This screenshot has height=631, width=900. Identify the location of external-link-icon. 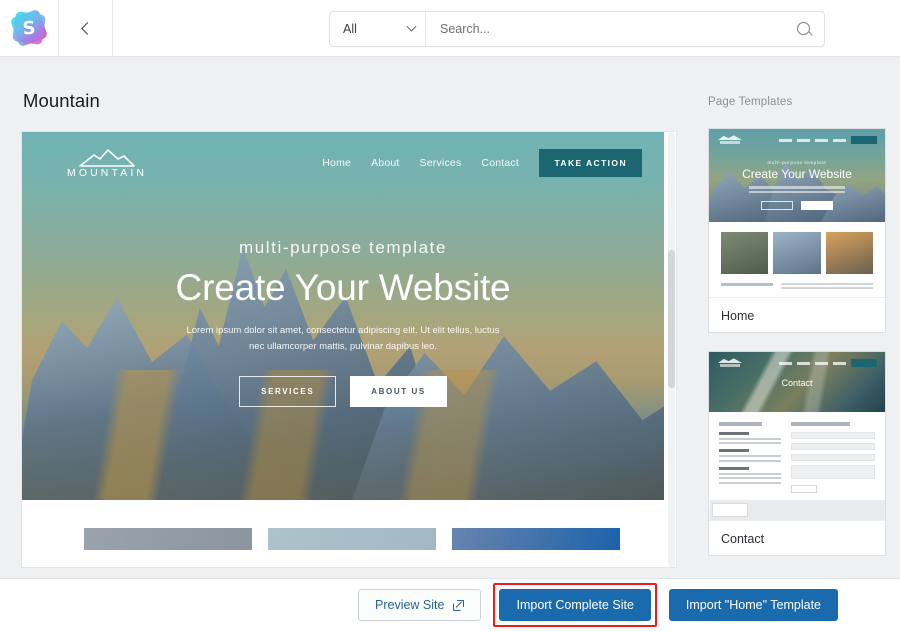
(459, 605).